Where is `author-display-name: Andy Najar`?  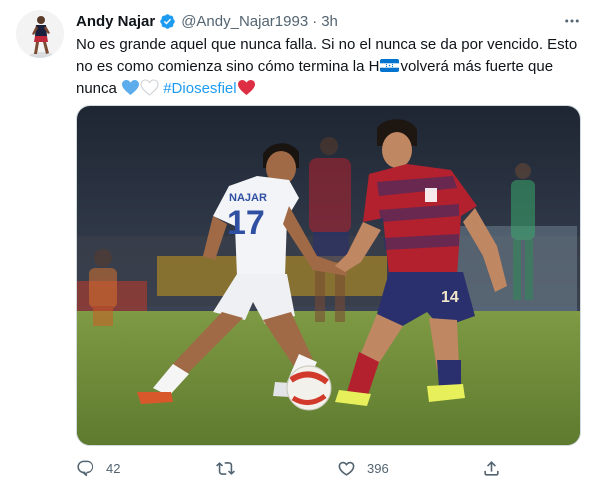 author-display-name: Andy Najar is located at coordinates (115, 21).